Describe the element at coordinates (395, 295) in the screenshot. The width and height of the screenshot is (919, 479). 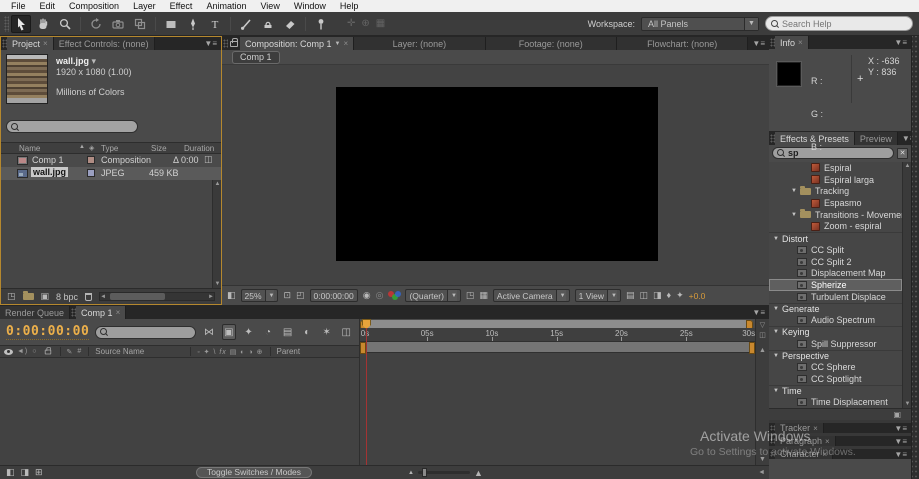
I see `show-channels-icon` at that location.